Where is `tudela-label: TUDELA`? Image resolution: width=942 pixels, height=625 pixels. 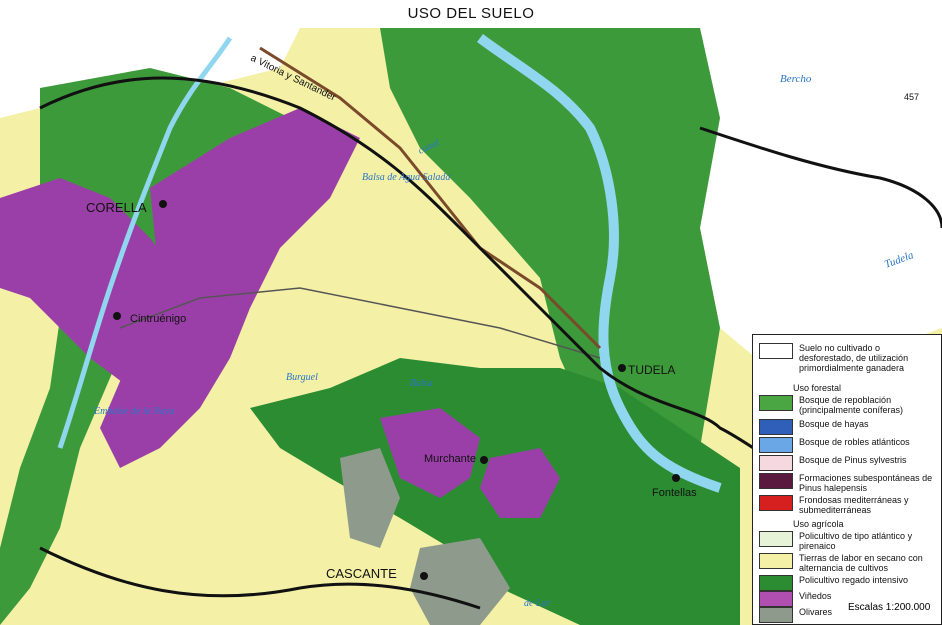
tudela-label: TUDELA is located at coordinates (651, 370).